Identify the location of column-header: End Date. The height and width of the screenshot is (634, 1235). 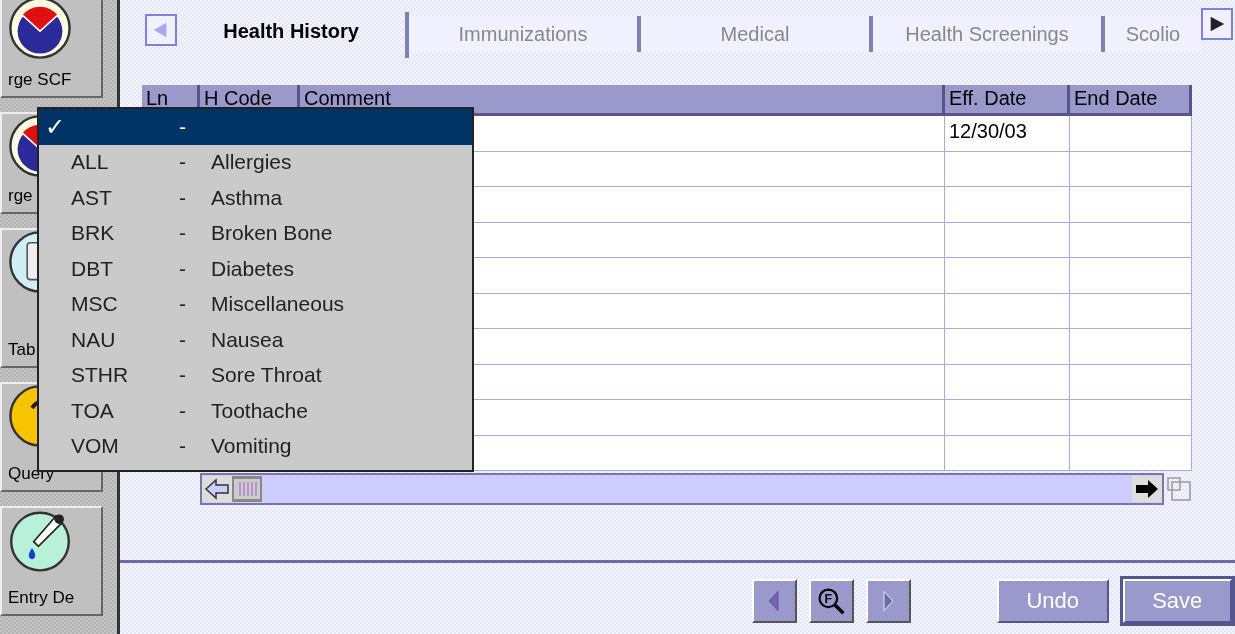
(1131, 100).